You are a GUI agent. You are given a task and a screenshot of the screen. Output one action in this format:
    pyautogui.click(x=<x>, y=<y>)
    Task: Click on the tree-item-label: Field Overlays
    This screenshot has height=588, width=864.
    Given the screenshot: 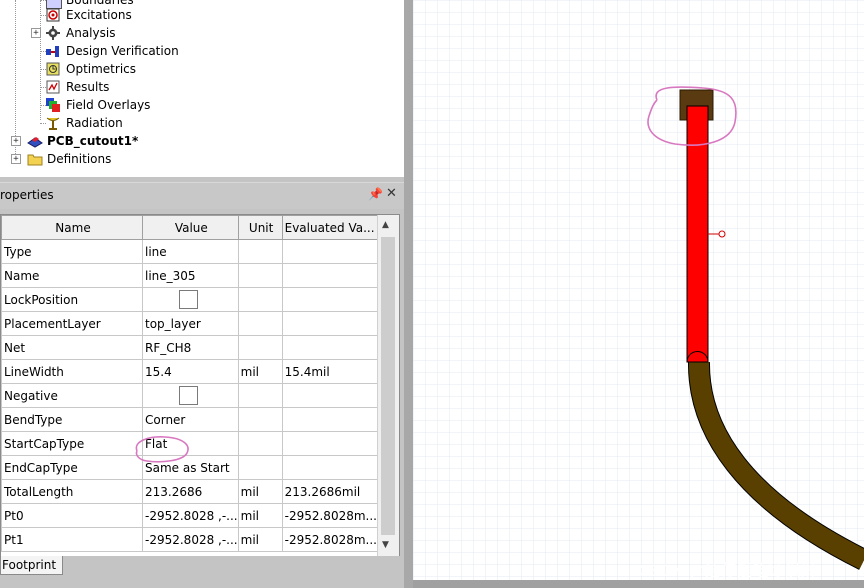 What is the action you would take?
    pyautogui.click(x=108, y=105)
    